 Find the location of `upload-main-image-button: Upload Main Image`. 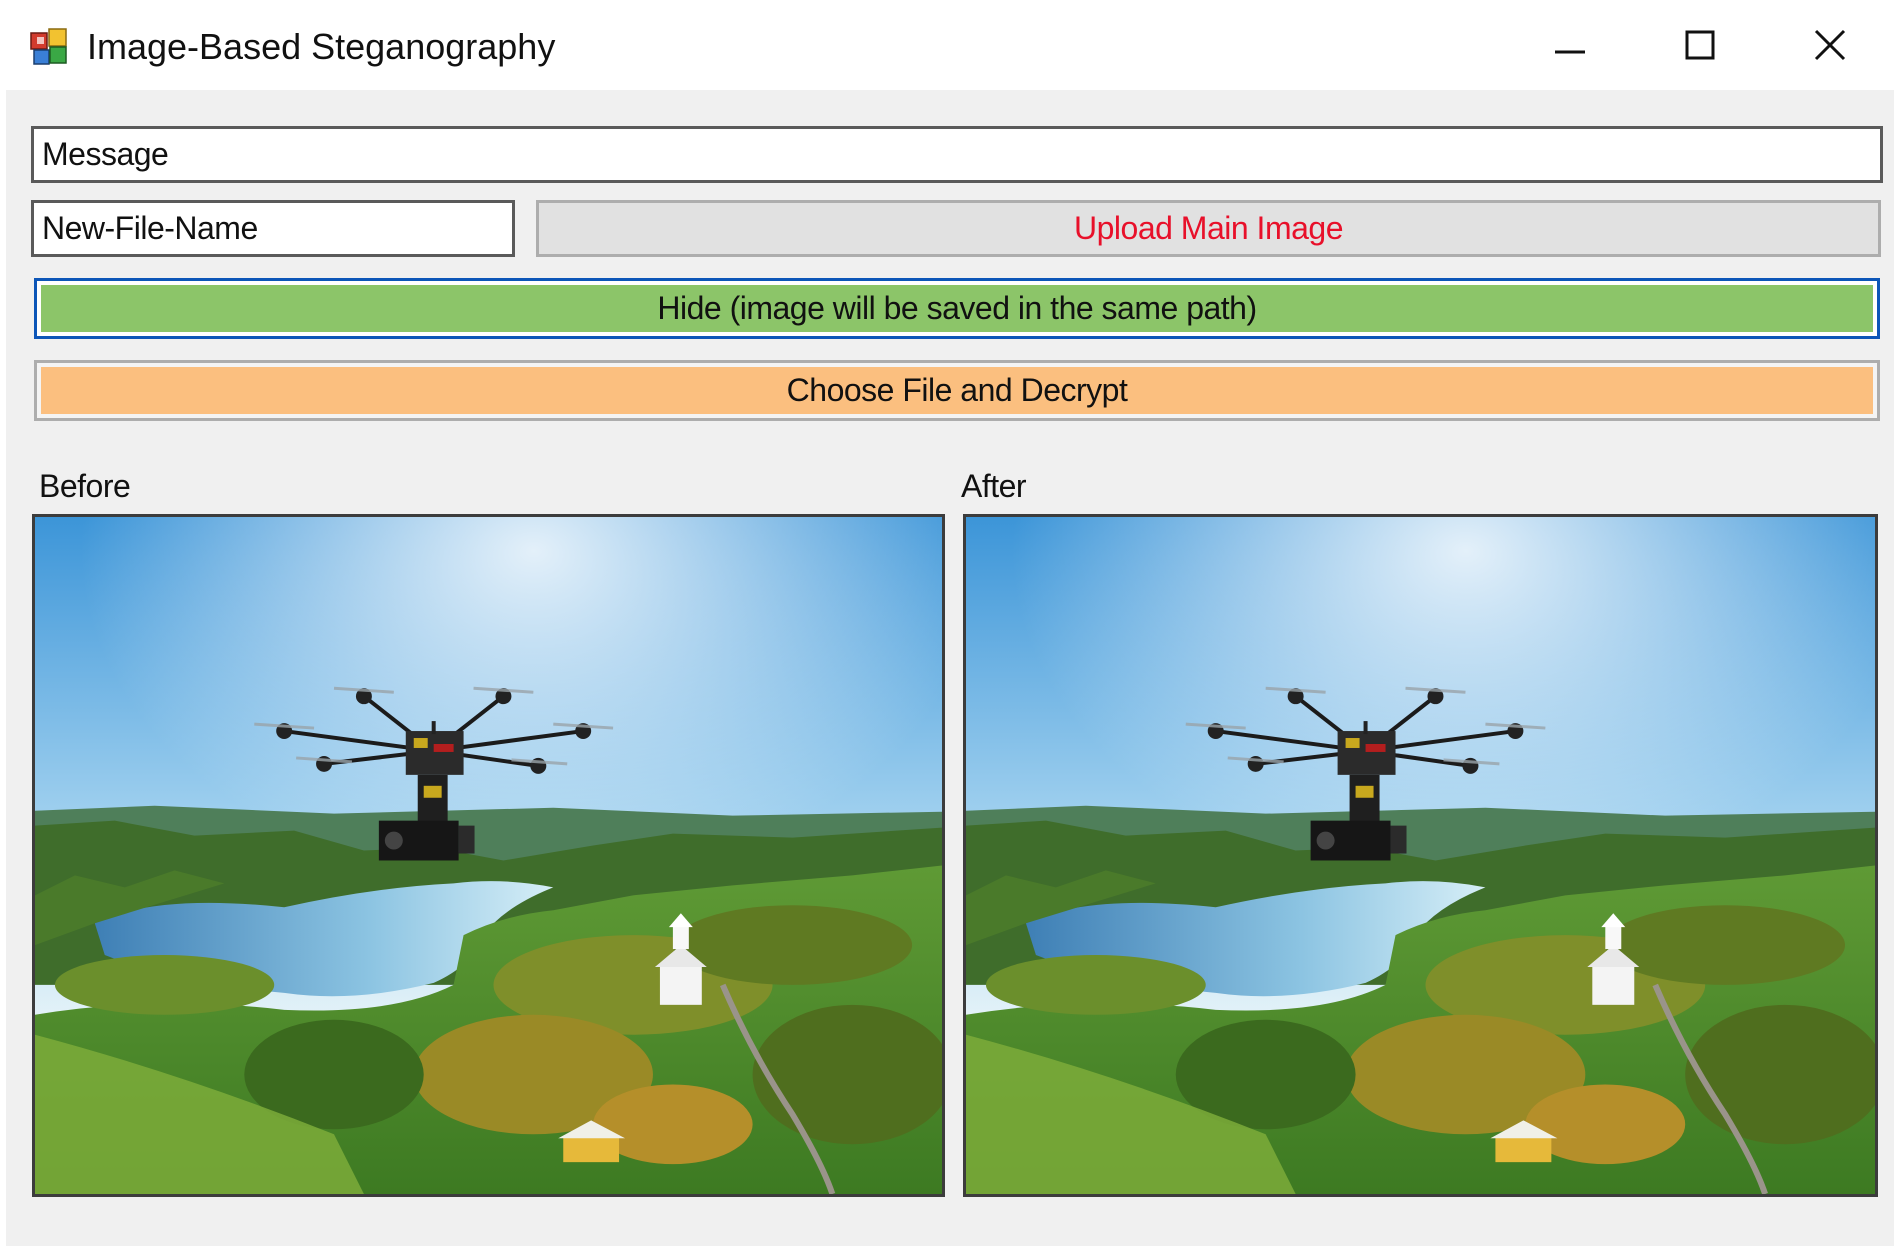

upload-main-image-button: Upload Main Image is located at coordinates (1208, 228).